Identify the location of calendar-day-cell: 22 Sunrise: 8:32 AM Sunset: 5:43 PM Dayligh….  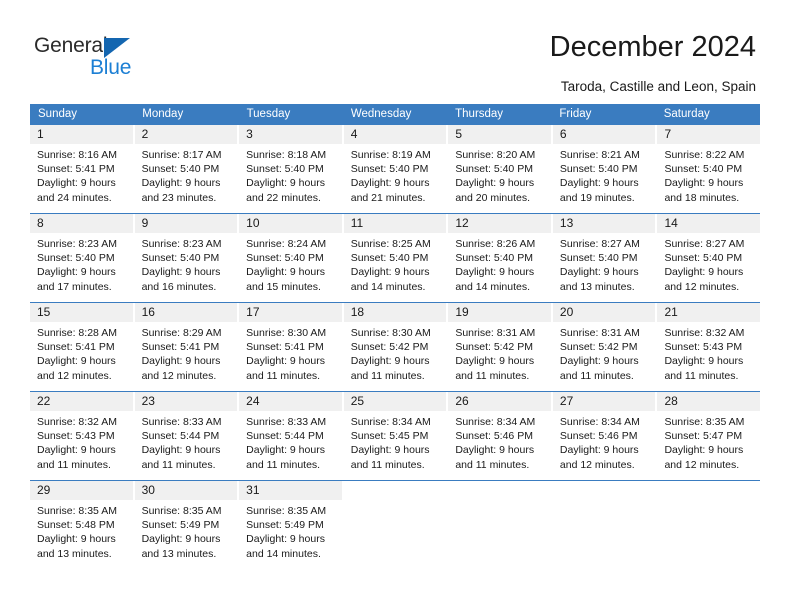
(82, 436).